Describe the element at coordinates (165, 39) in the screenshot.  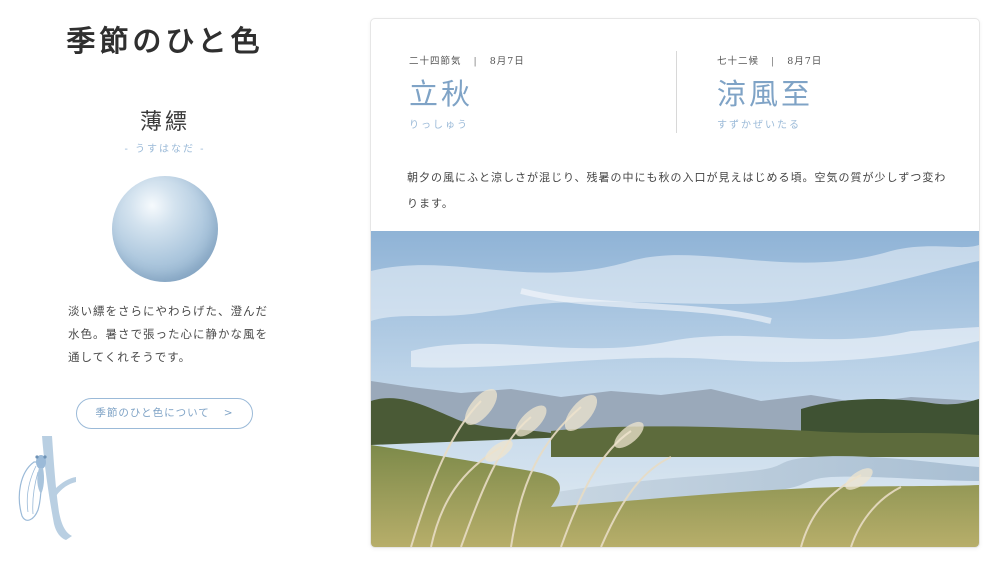
I see `site-title: 季節のひと色` at that location.